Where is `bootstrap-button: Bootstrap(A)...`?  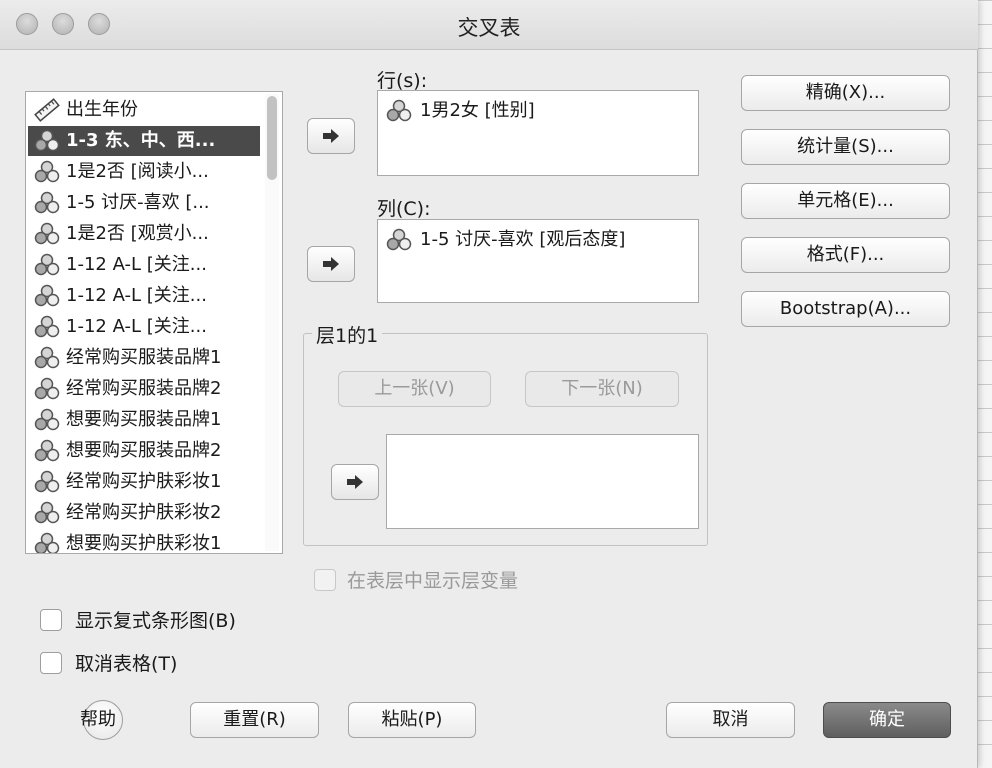
bootstrap-button: Bootstrap(A)... is located at coordinates (845, 309).